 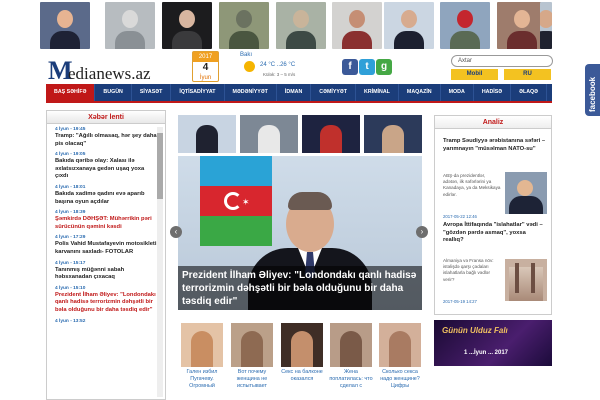 I want to click on nav-item: KRİMİNAL, so click(x=377, y=92).